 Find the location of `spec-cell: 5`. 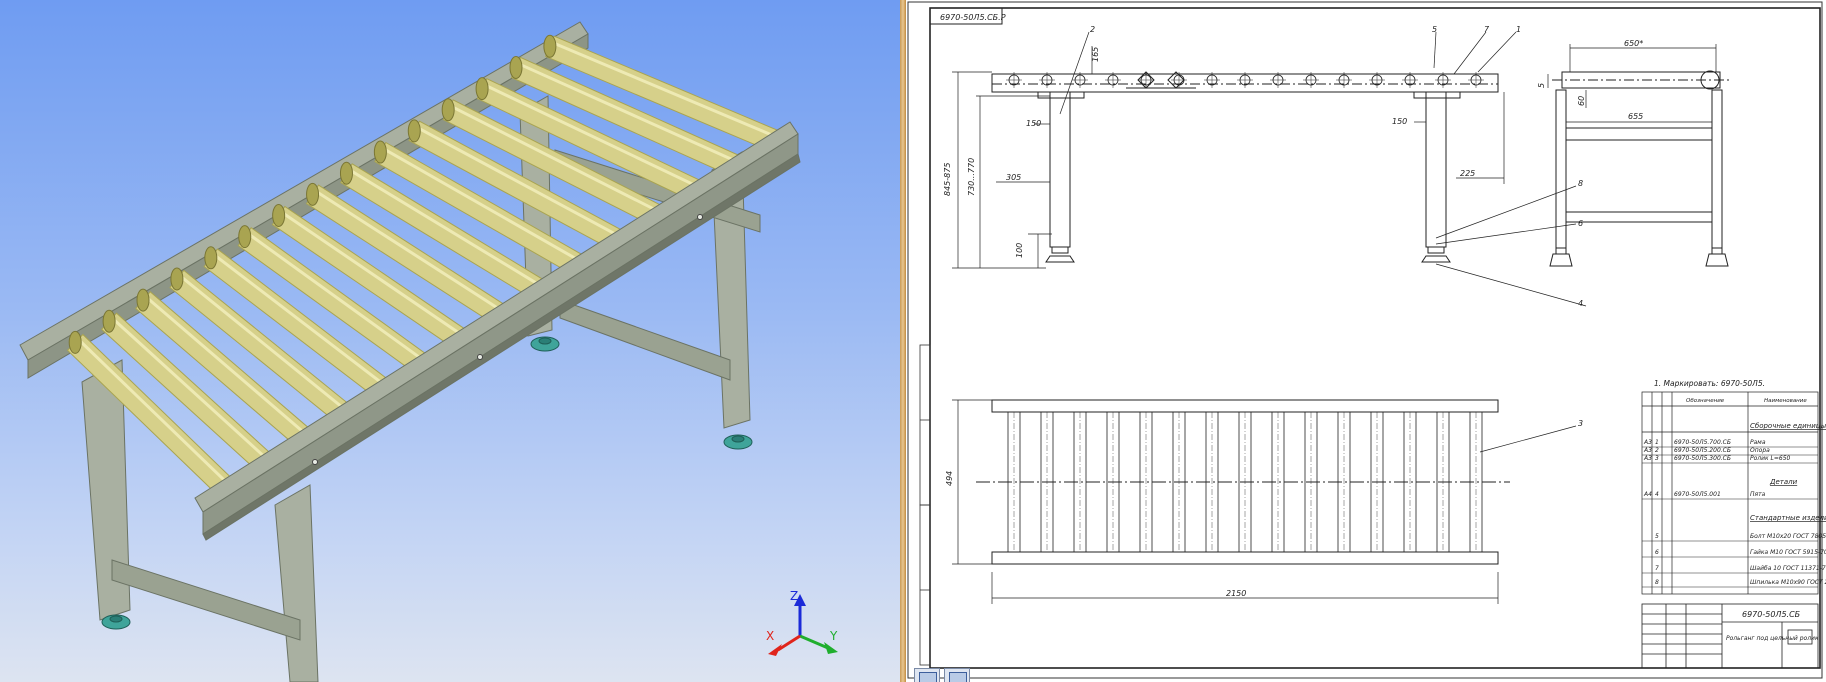

spec-cell: 5 is located at coordinates (1657, 536).